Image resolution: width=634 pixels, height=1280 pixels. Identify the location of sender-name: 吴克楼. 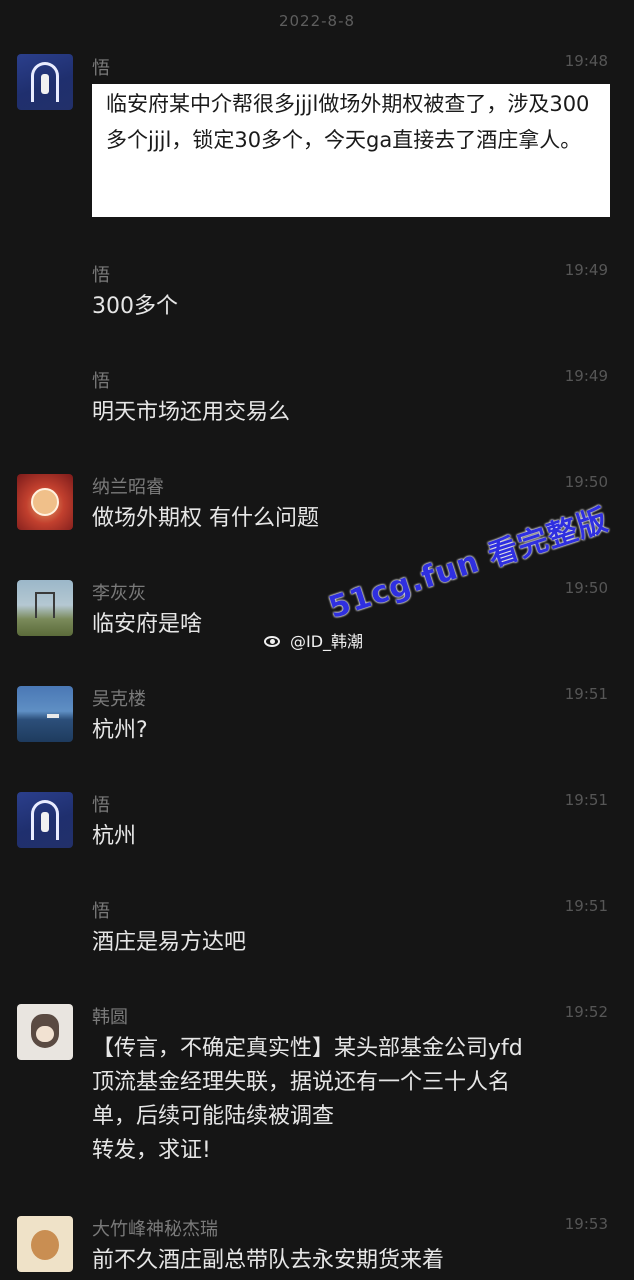
(119, 699).